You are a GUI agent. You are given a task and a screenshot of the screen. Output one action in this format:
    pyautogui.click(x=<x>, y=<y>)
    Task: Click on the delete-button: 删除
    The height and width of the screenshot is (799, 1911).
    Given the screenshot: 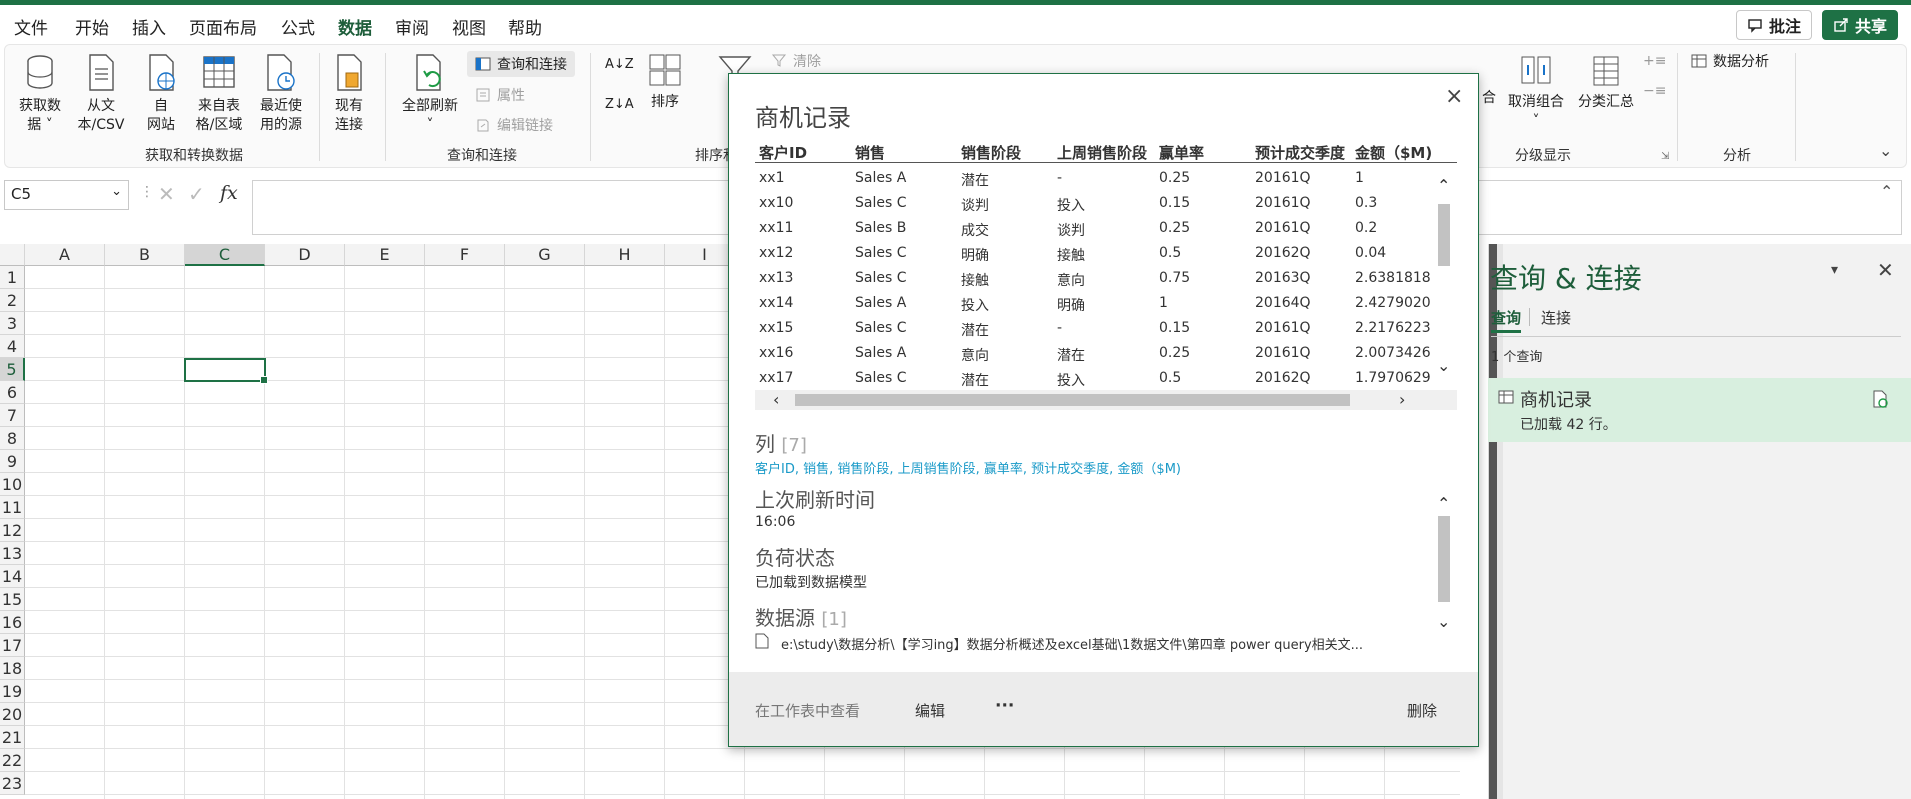 What is the action you would take?
    pyautogui.click(x=1422, y=710)
    